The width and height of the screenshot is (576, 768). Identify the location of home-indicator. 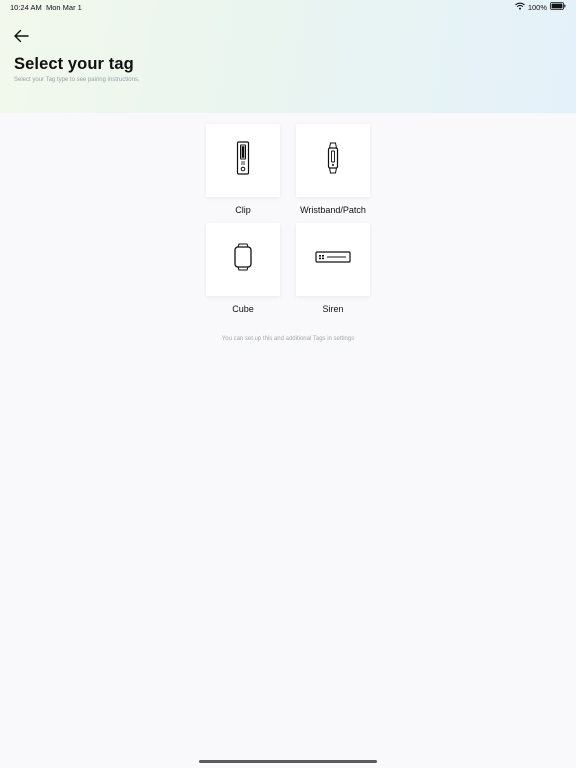
(288, 761).